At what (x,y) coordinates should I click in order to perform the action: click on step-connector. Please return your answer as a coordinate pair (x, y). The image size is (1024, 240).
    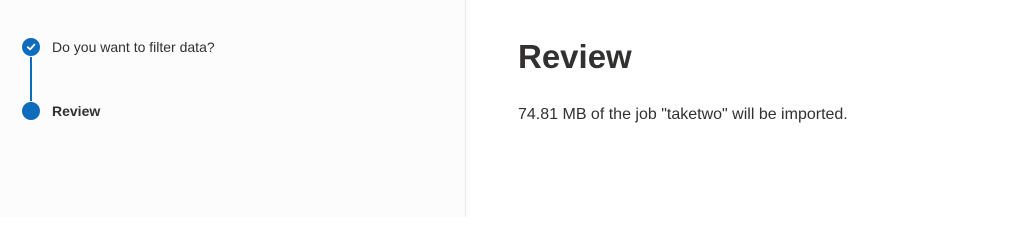
    Looking at the image, I should click on (31, 79).